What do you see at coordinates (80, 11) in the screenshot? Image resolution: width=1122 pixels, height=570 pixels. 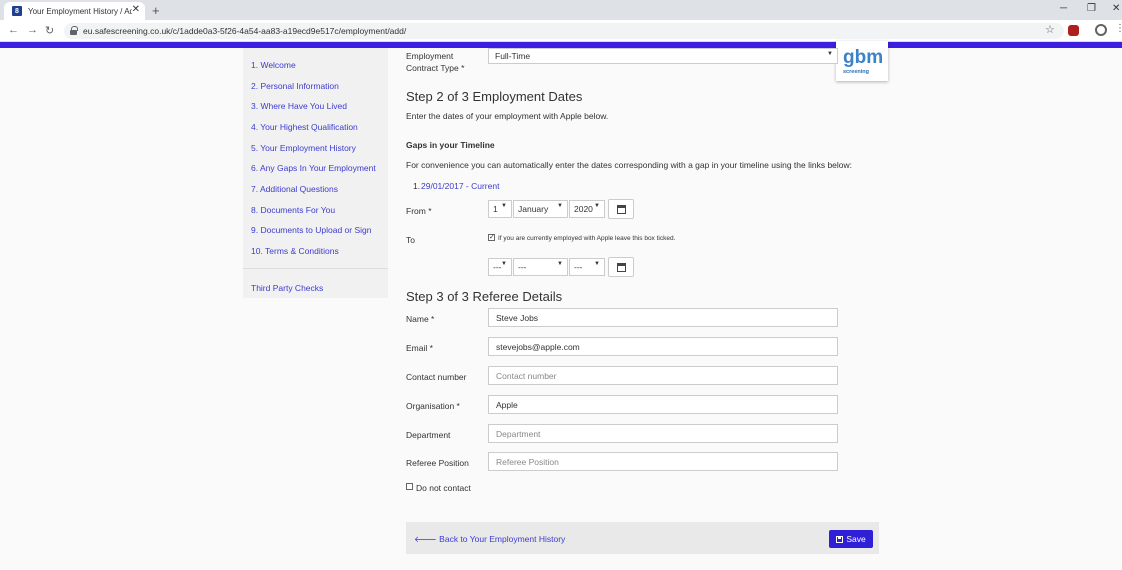 I see `tab-title: Your Employment History / Add` at bounding box center [80, 11].